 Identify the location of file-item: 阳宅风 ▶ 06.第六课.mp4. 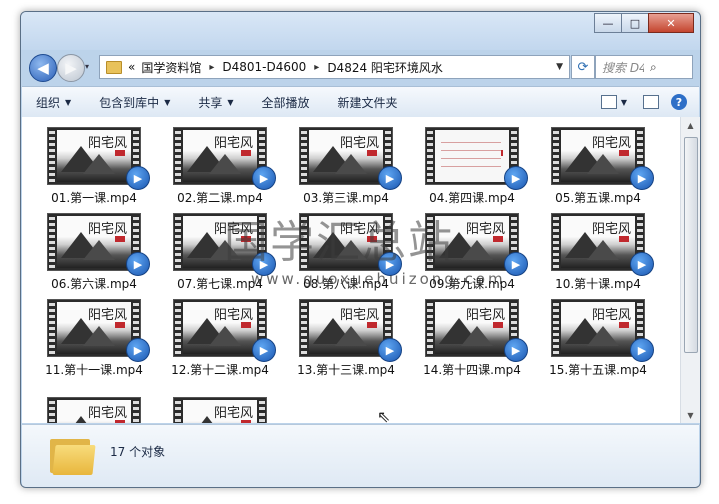
(96, 253).